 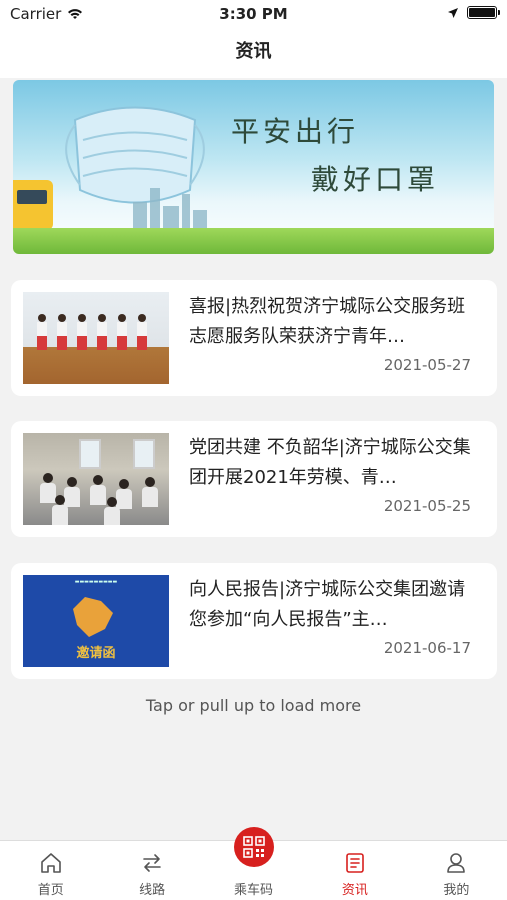 I want to click on tab-profile: 我的, so click(x=456, y=870).